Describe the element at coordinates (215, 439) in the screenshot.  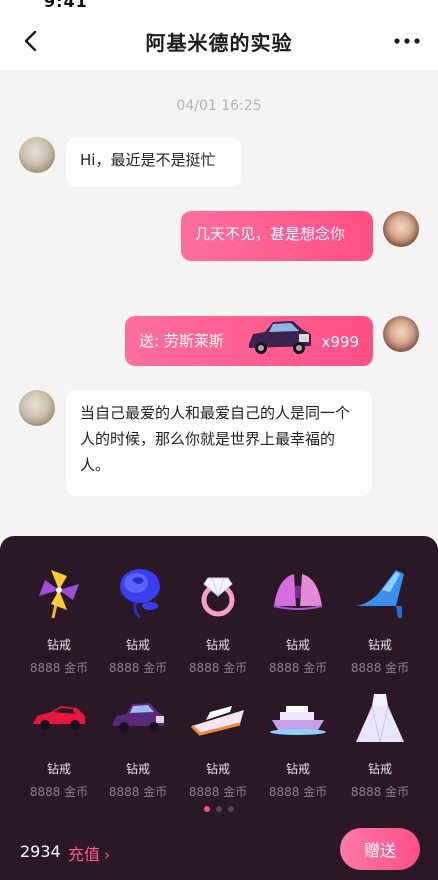
I see `message-text: 当自己最爱的人和最爱自己的人是同一个人的时候，那么你就是世界上最幸福的人。` at that location.